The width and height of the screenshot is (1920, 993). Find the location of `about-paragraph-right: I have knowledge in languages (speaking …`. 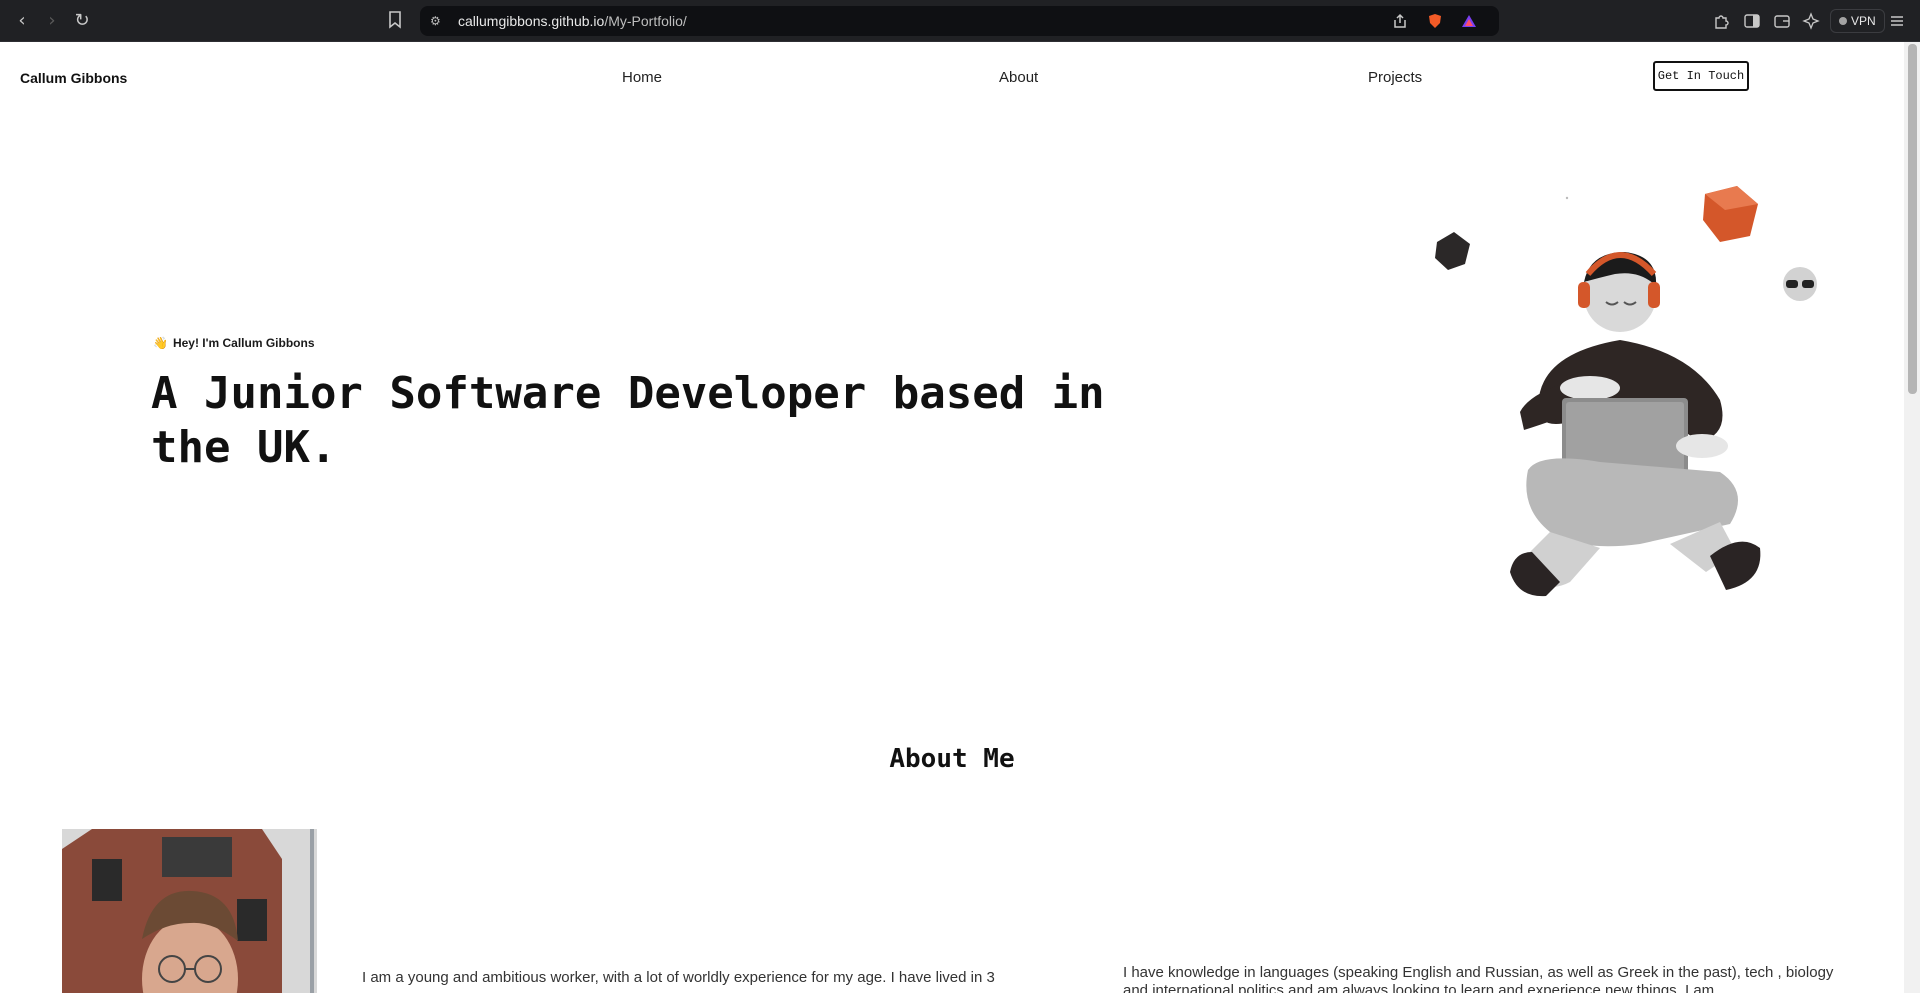

about-paragraph-right: I have knowledge in languages (speaking … is located at coordinates (1478, 978).